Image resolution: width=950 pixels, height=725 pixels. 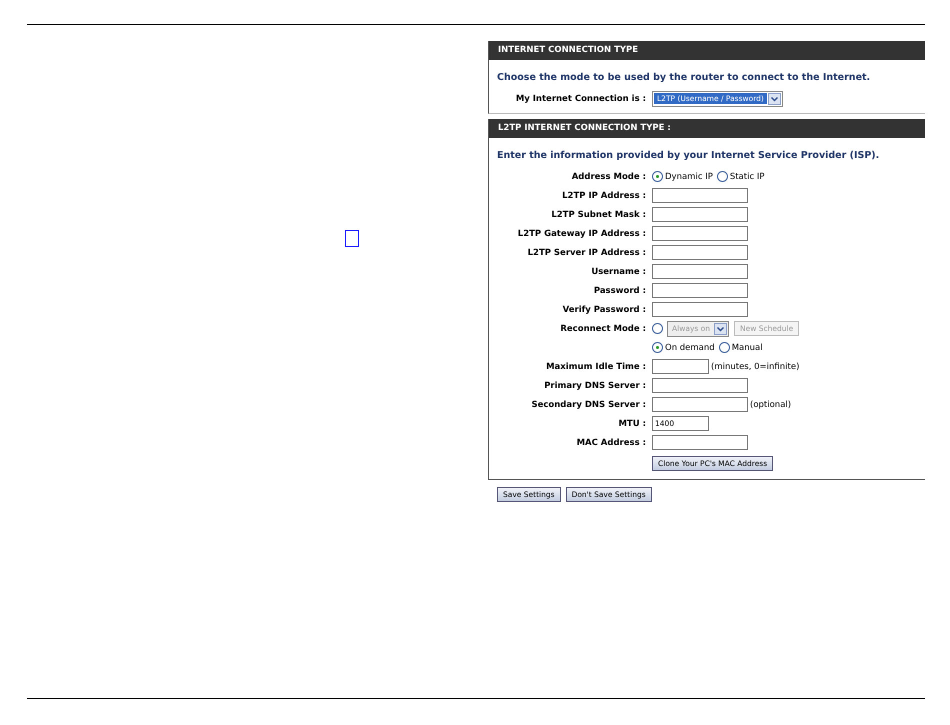 What do you see at coordinates (588, 405) in the screenshot?
I see `field-label: Secondary DNS Server :` at bounding box center [588, 405].